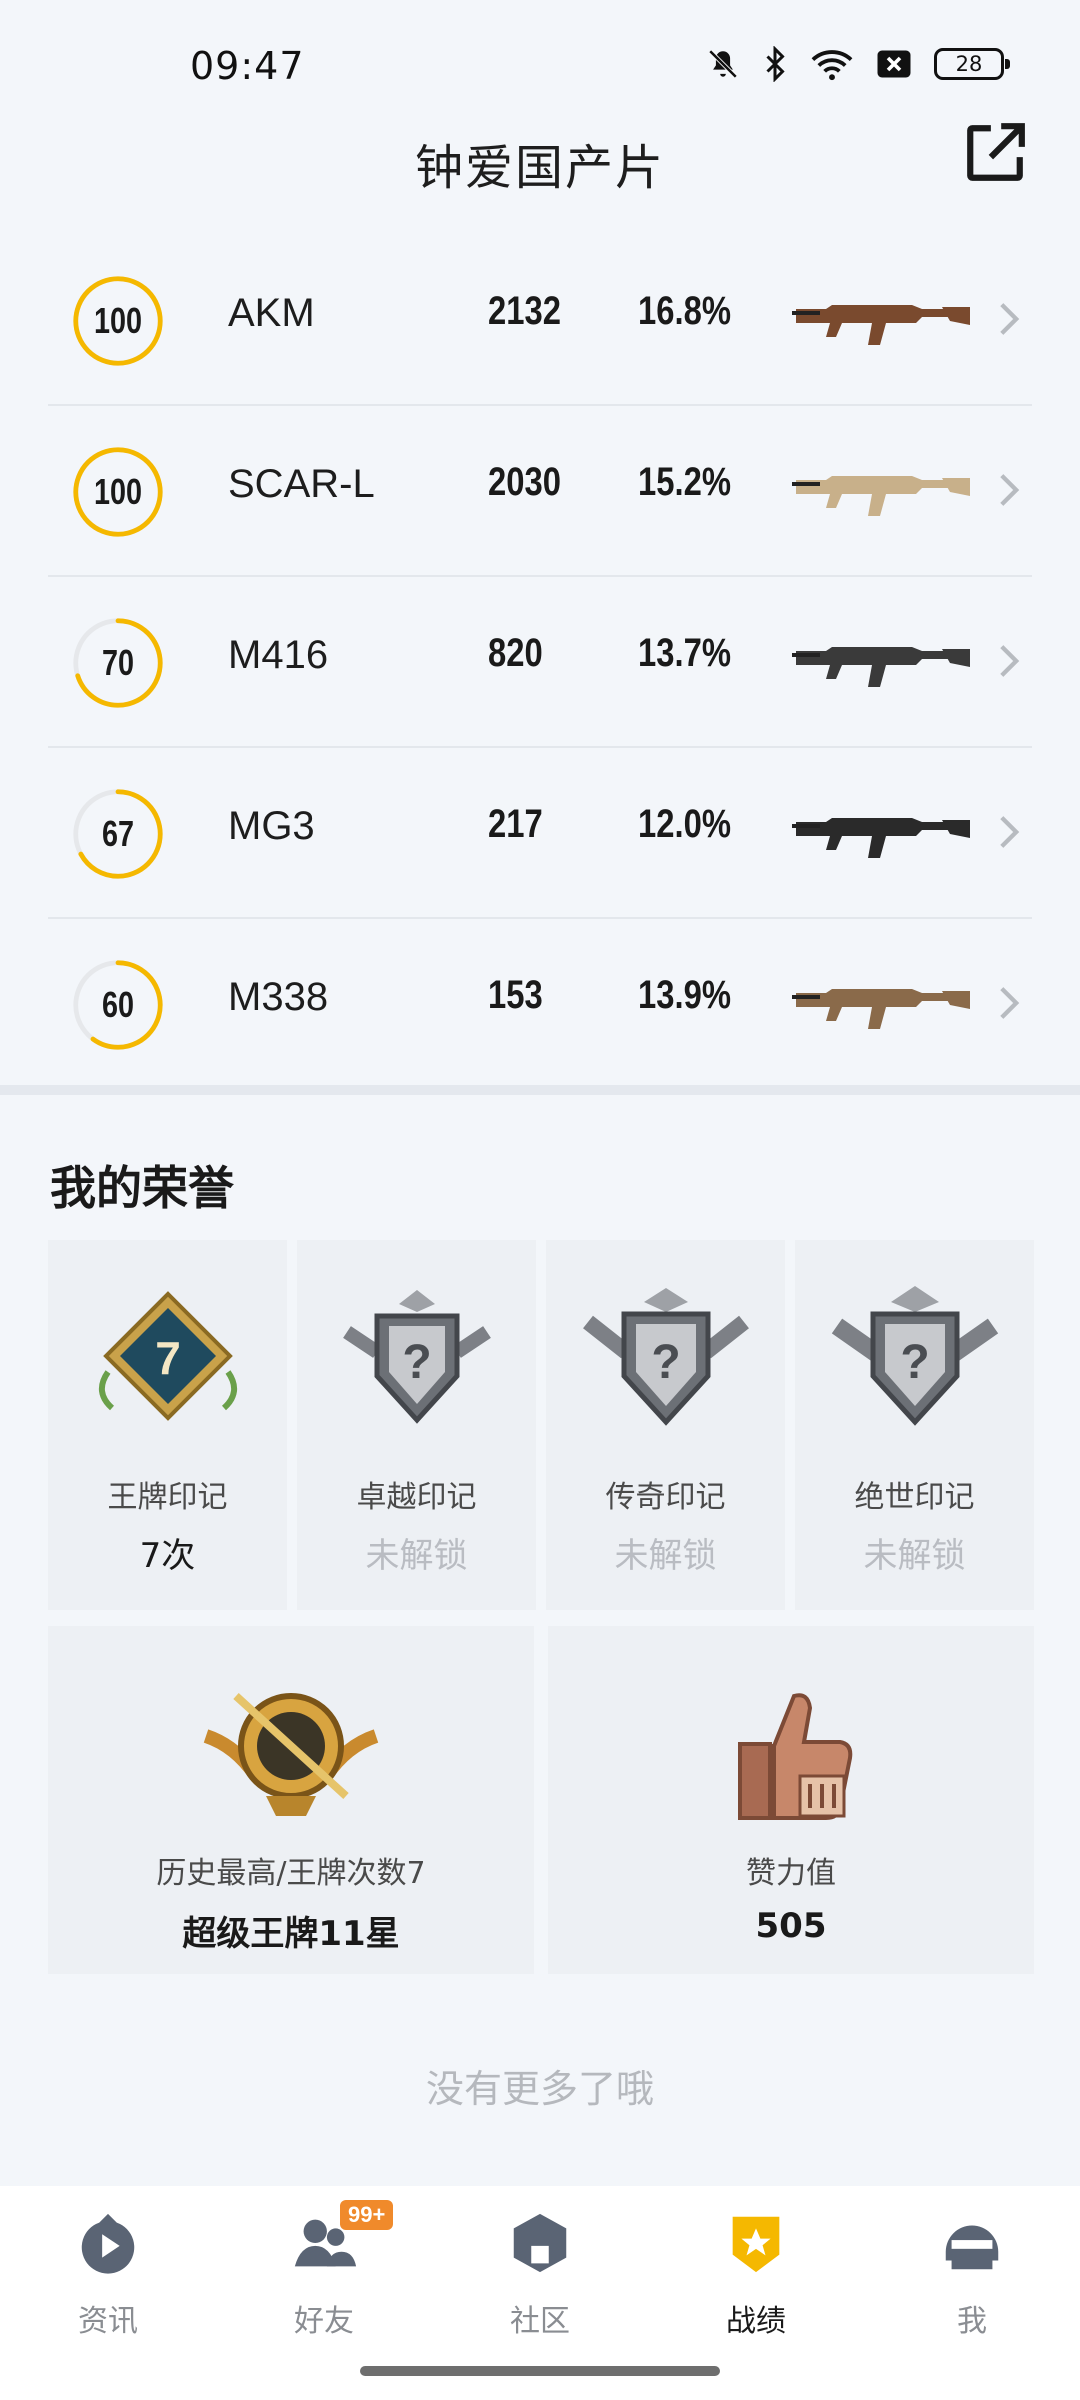 The height and width of the screenshot is (2400, 1080). I want to click on ace-badge-icon: 7, so click(167, 1356).